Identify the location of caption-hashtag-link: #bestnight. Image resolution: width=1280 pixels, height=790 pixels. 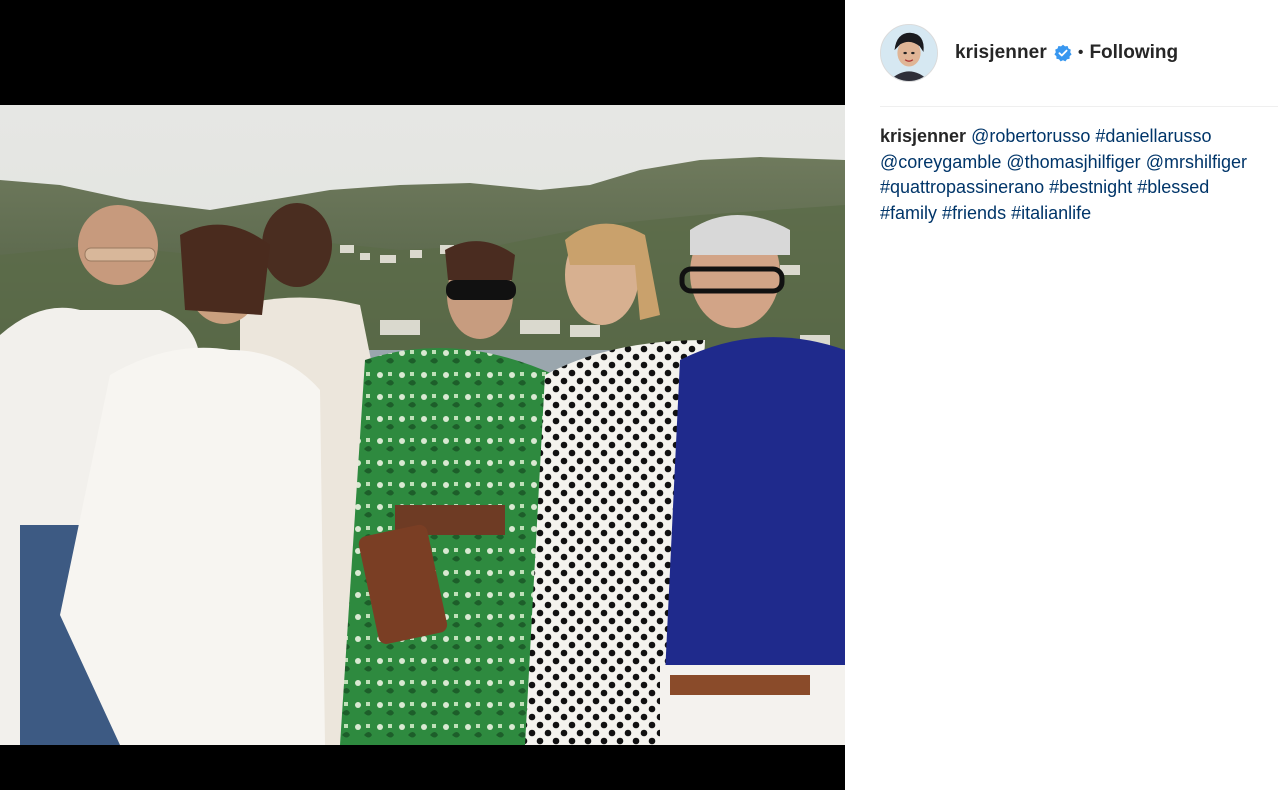
(1090, 187).